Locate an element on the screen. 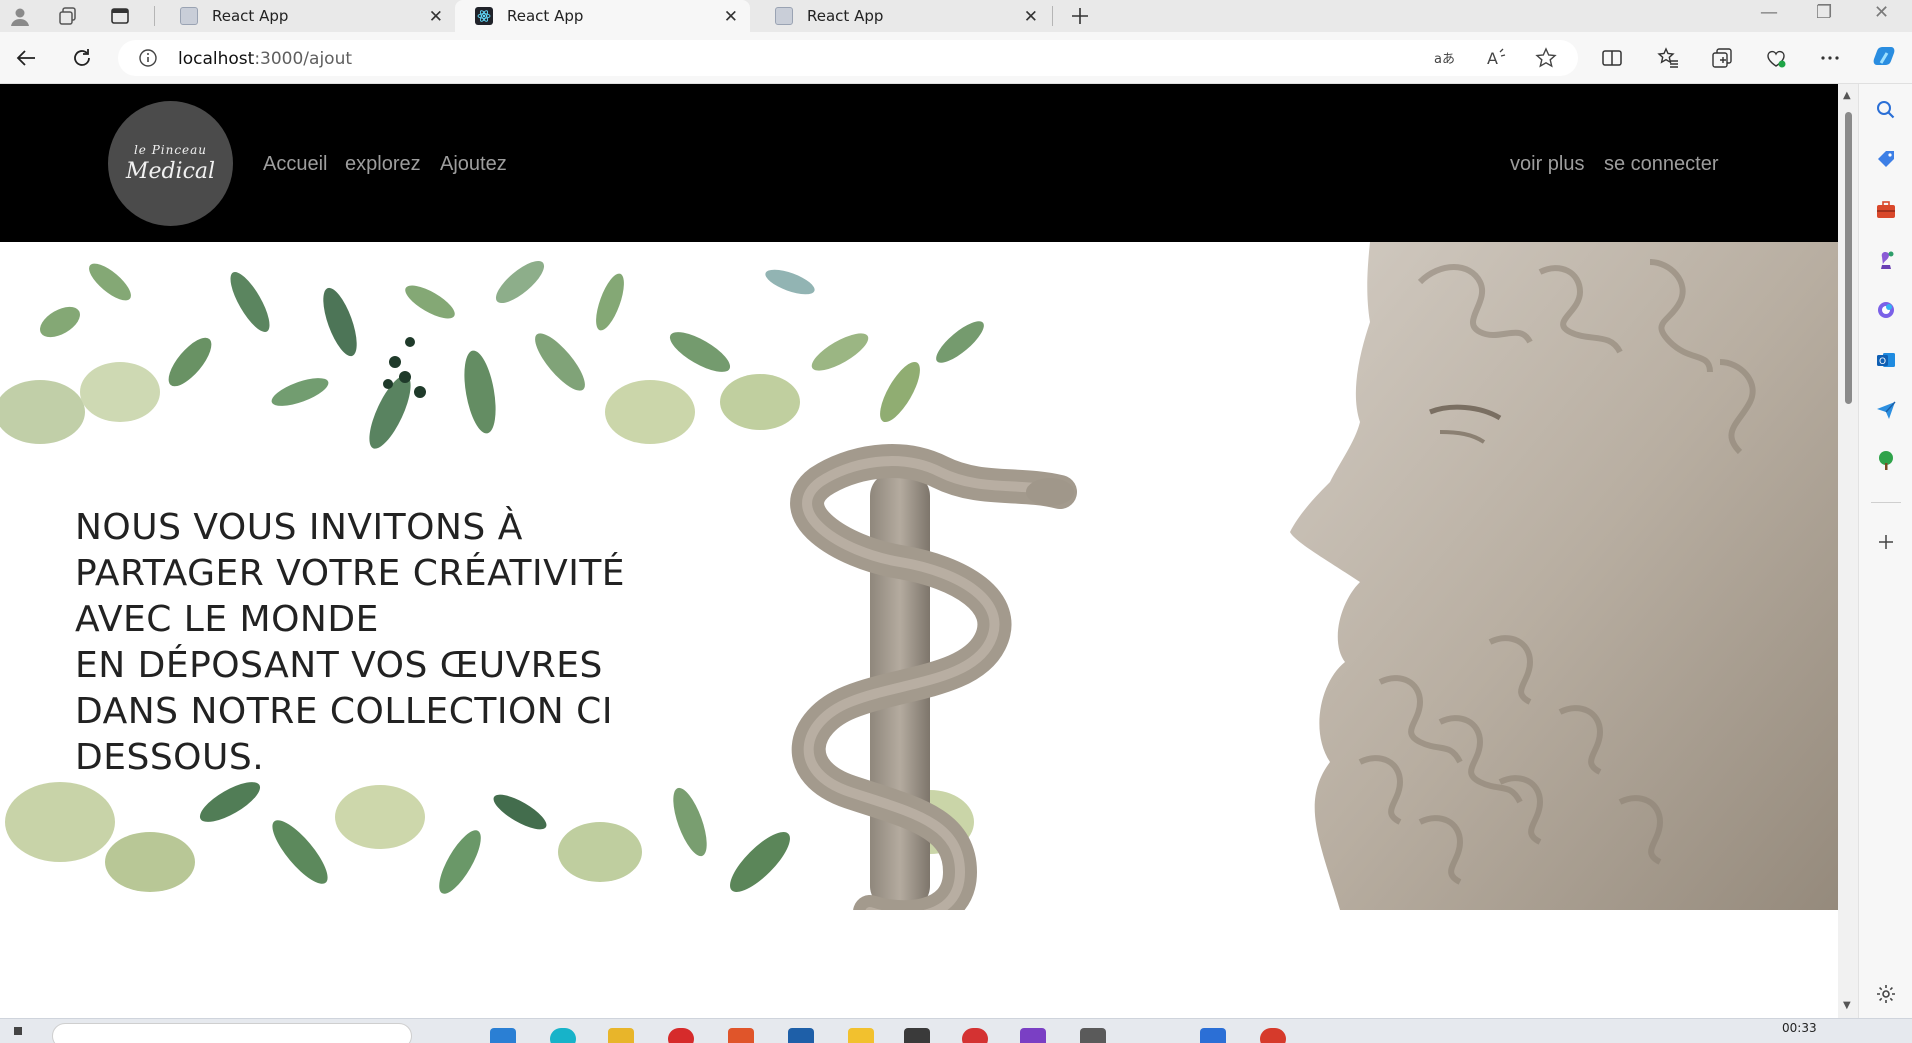  hero-line: EN DÉPOSANT VOS ŒUVRES is located at coordinates (339, 665).